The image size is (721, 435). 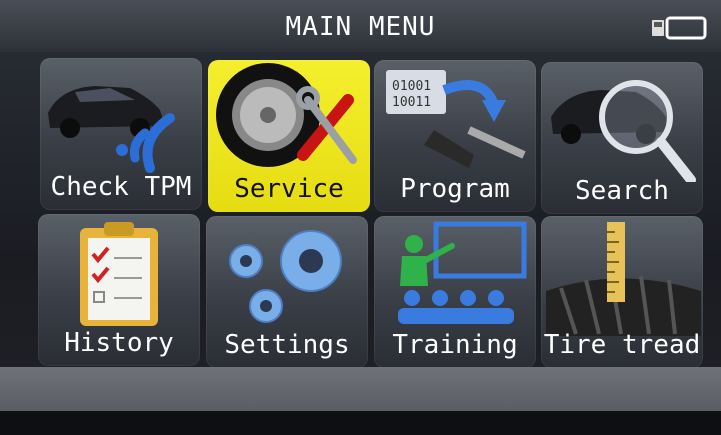 I want to click on bottom-status-bar, so click(x=360, y=389).